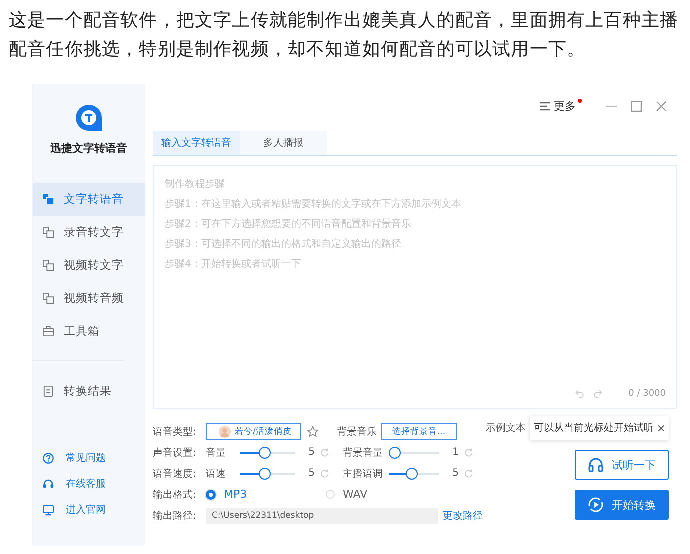 The width and height of the screenshot is (690, 554). I want to click on output-path-field: C:\Users\22311\desktop, so click(322, 516).